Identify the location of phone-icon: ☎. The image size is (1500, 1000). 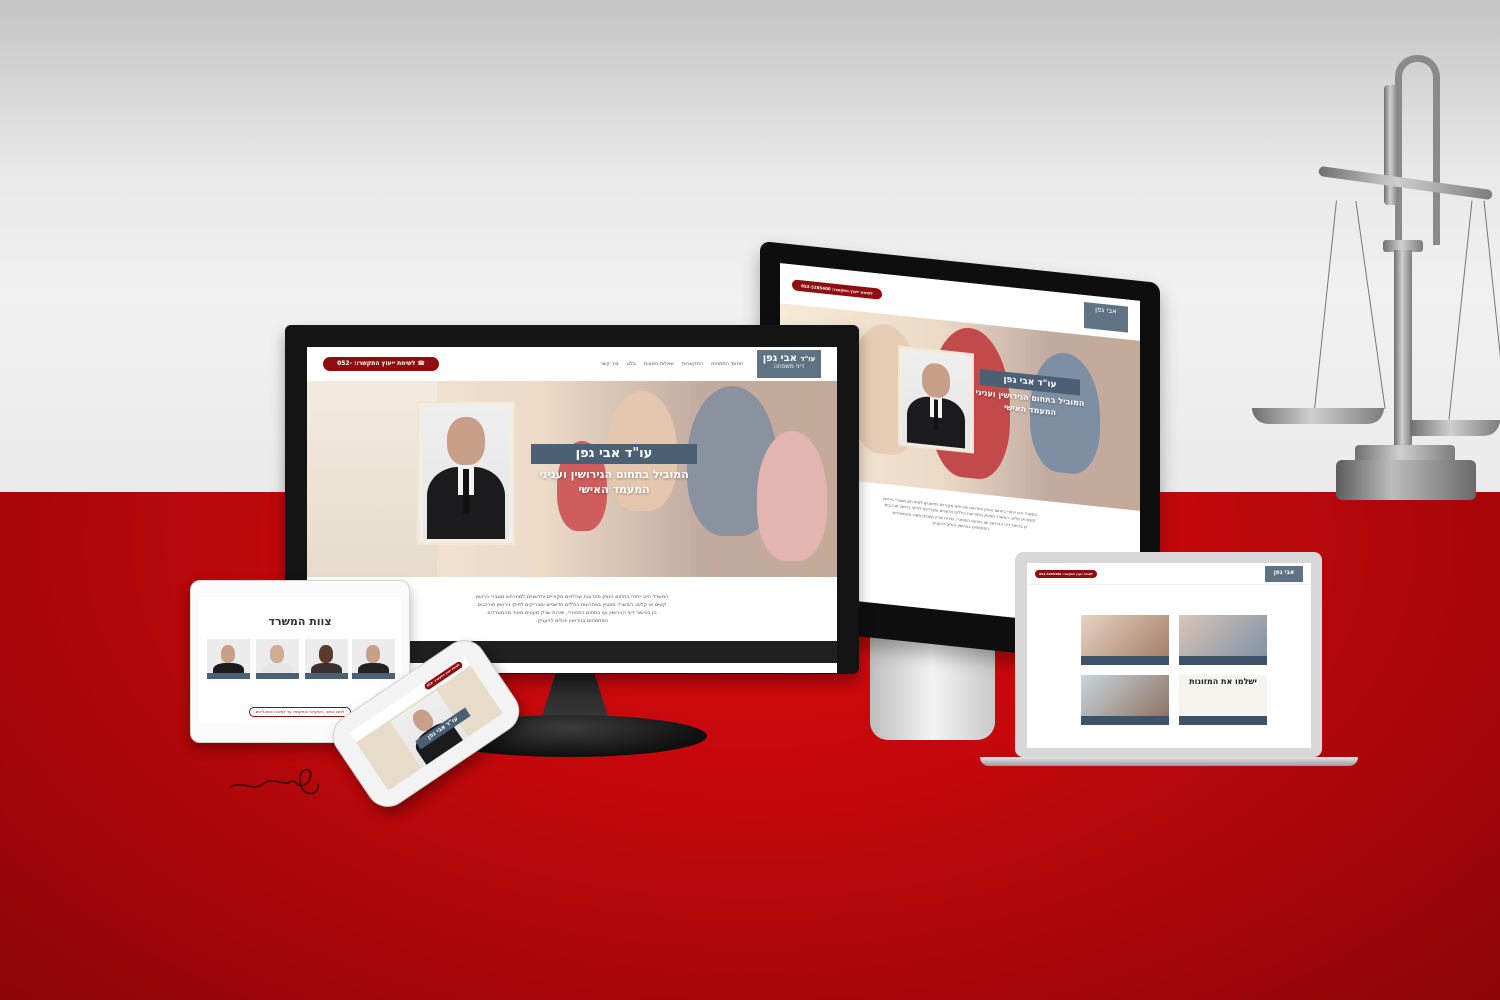
(420, 363).